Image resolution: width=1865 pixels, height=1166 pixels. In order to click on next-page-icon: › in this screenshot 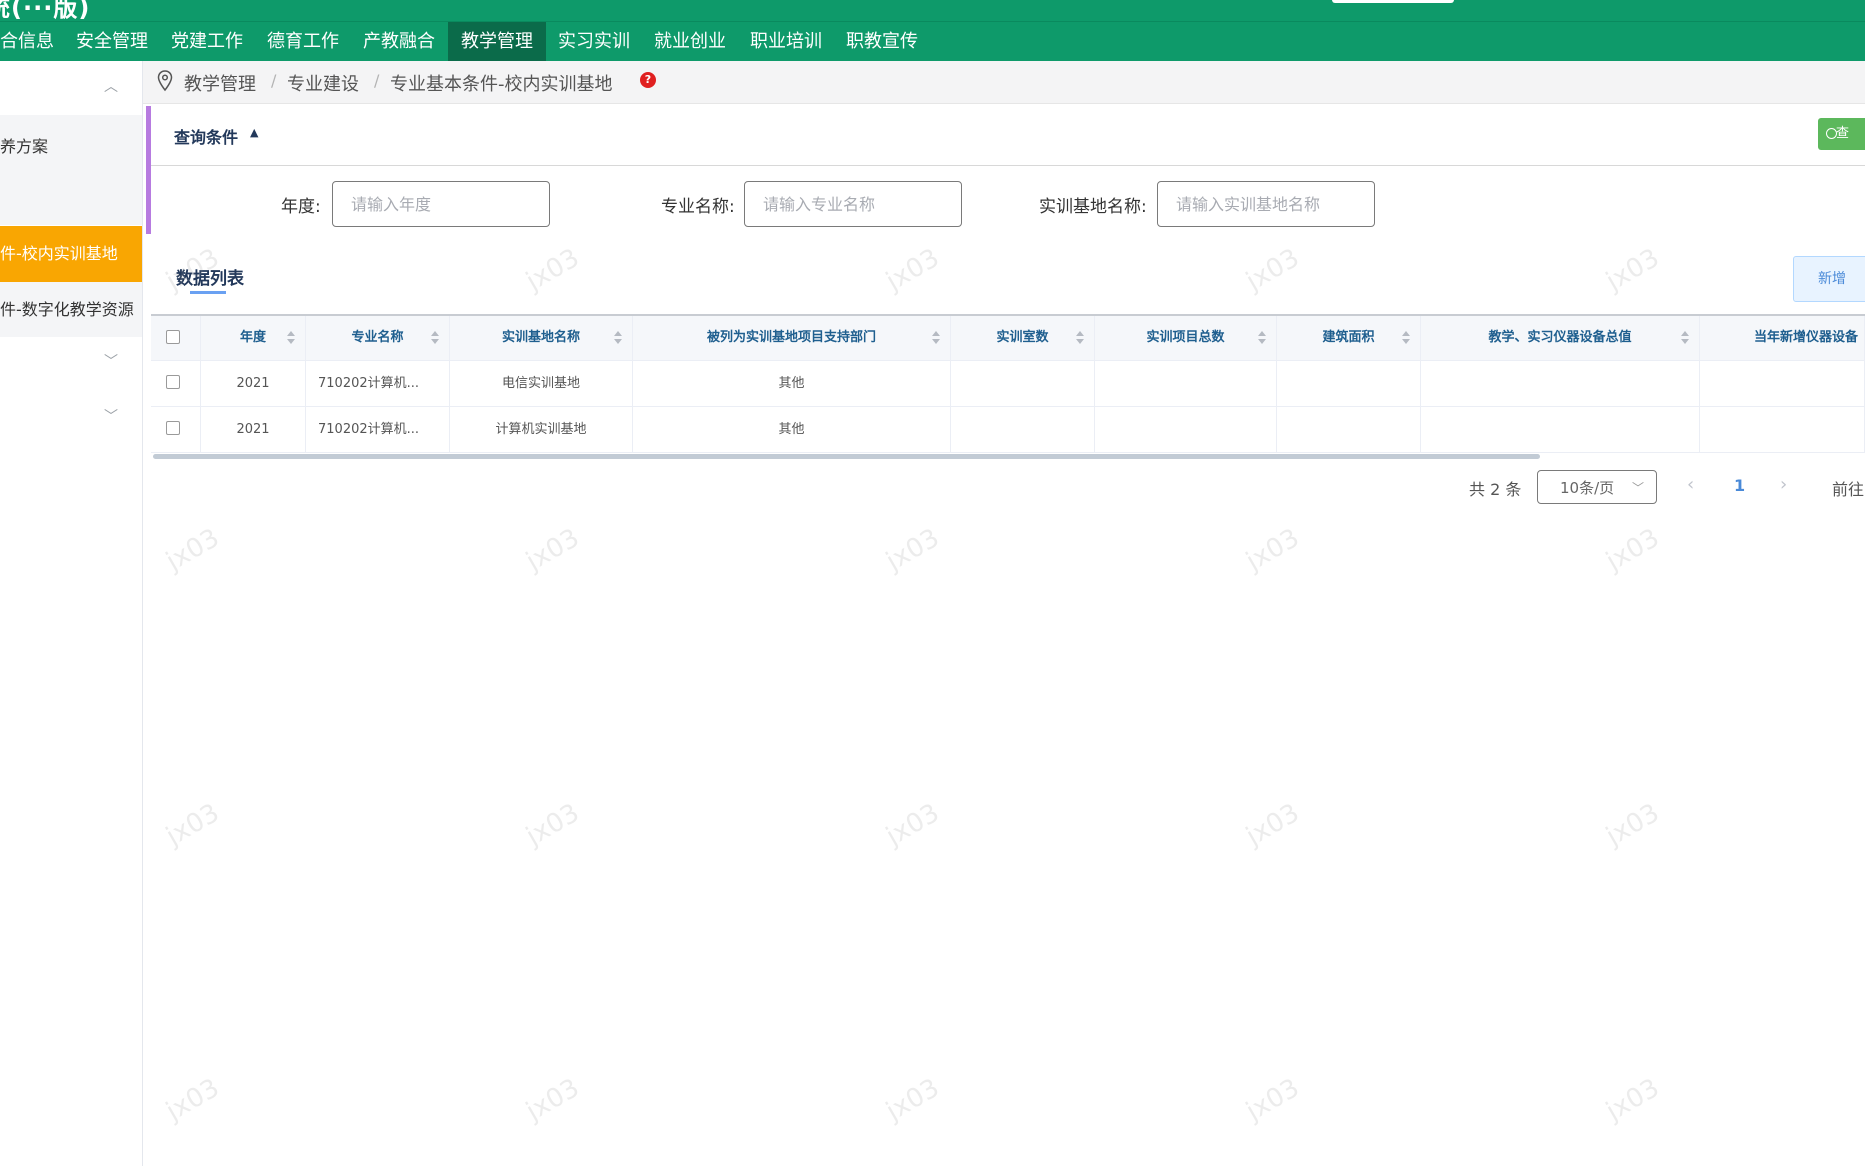, I will do `click(1783, 484)`.